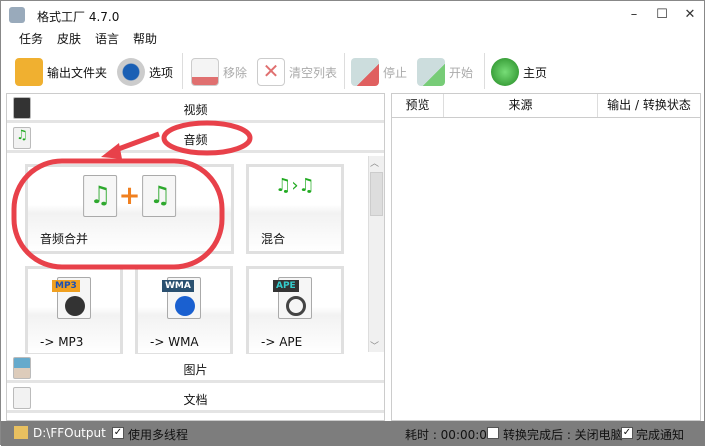 The width and height of the screenshot is (705, 446). What do you see at coordinates (505, 72) in the screenshot?
I see `globe-search-icon` at bounding box center [505, 72].